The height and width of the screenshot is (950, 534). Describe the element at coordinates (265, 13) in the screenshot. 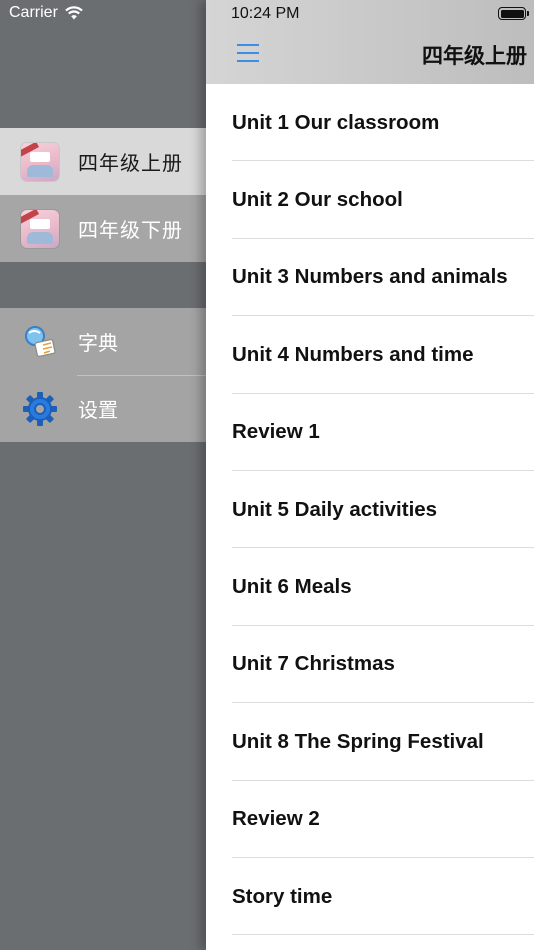

I see `status-time: 10:24 PM` at that location.